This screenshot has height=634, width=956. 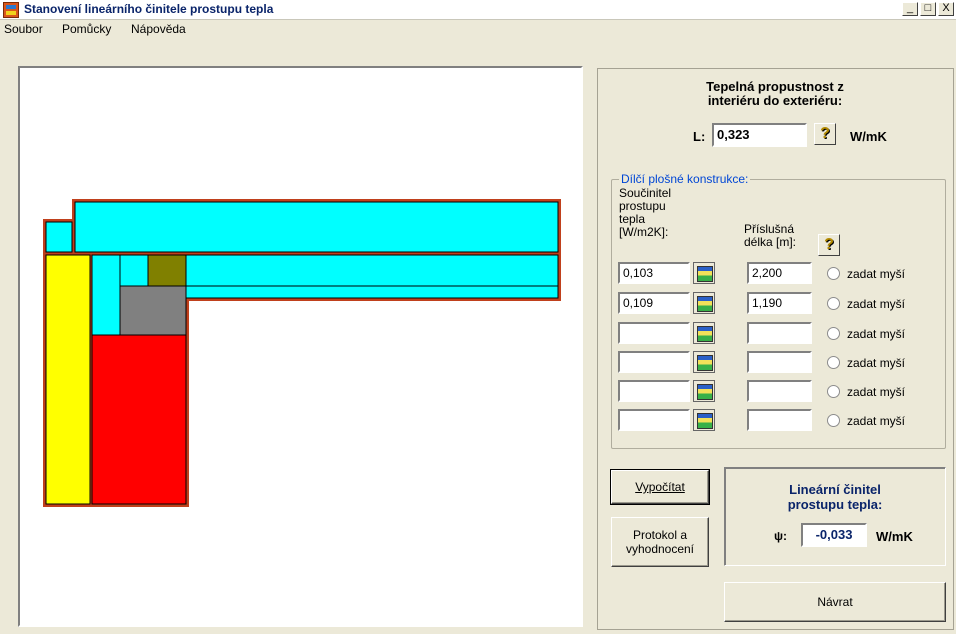 What do you see at coordinates (23, 29) in the screenshot?
I see `menu-soubor: Soubor` at bounding box center [23, 29].